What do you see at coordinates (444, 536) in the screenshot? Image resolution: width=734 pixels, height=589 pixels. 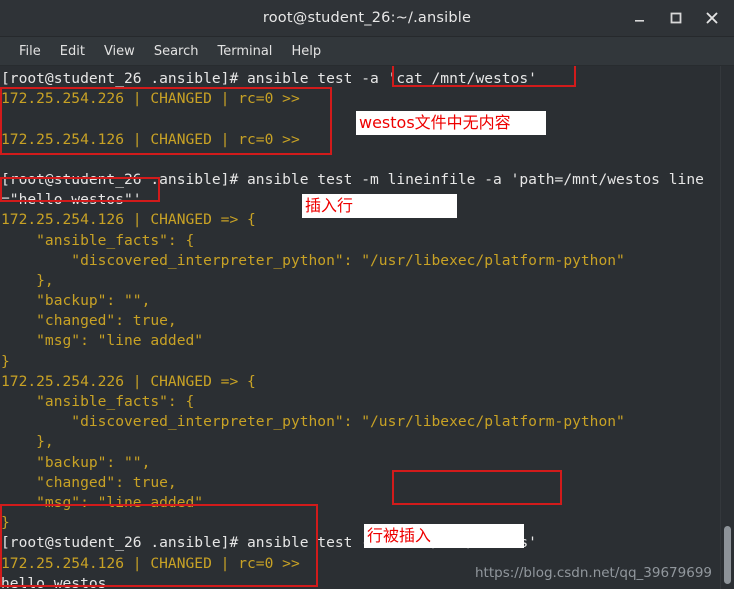 I see `annotation-label-line-inserted: 行被插入` at bounding box center [444, 536].